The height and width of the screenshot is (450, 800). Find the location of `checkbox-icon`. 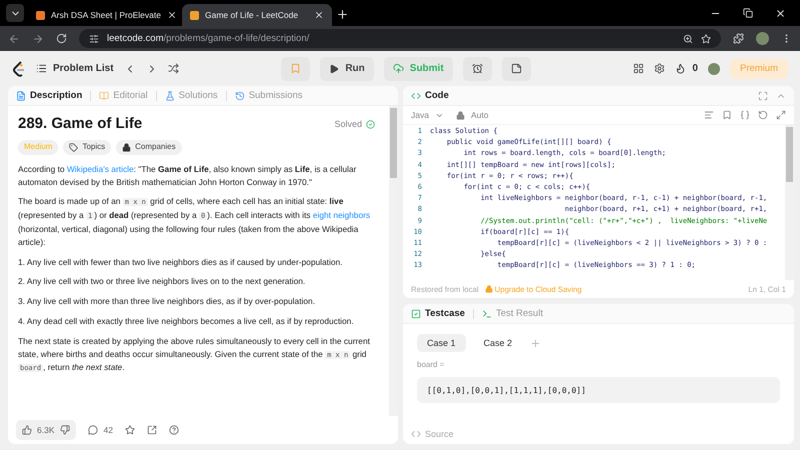

checkbox-icon is located at coordinates (416, 313).